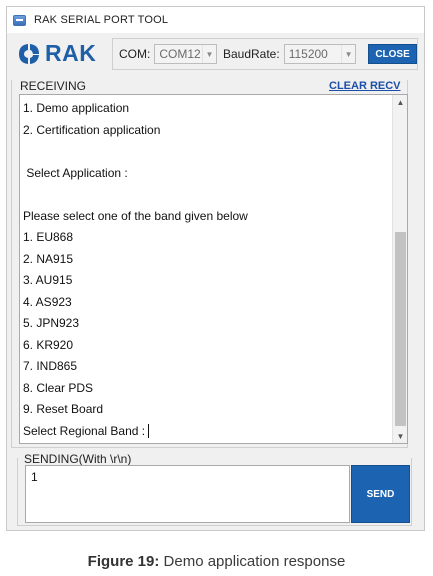 The image size is (433, 576). What do you see at coordinates (84, 430) in the screenshot?
I see `receive-line-text: Select Regional Band :` at bounding box center [84, 430].